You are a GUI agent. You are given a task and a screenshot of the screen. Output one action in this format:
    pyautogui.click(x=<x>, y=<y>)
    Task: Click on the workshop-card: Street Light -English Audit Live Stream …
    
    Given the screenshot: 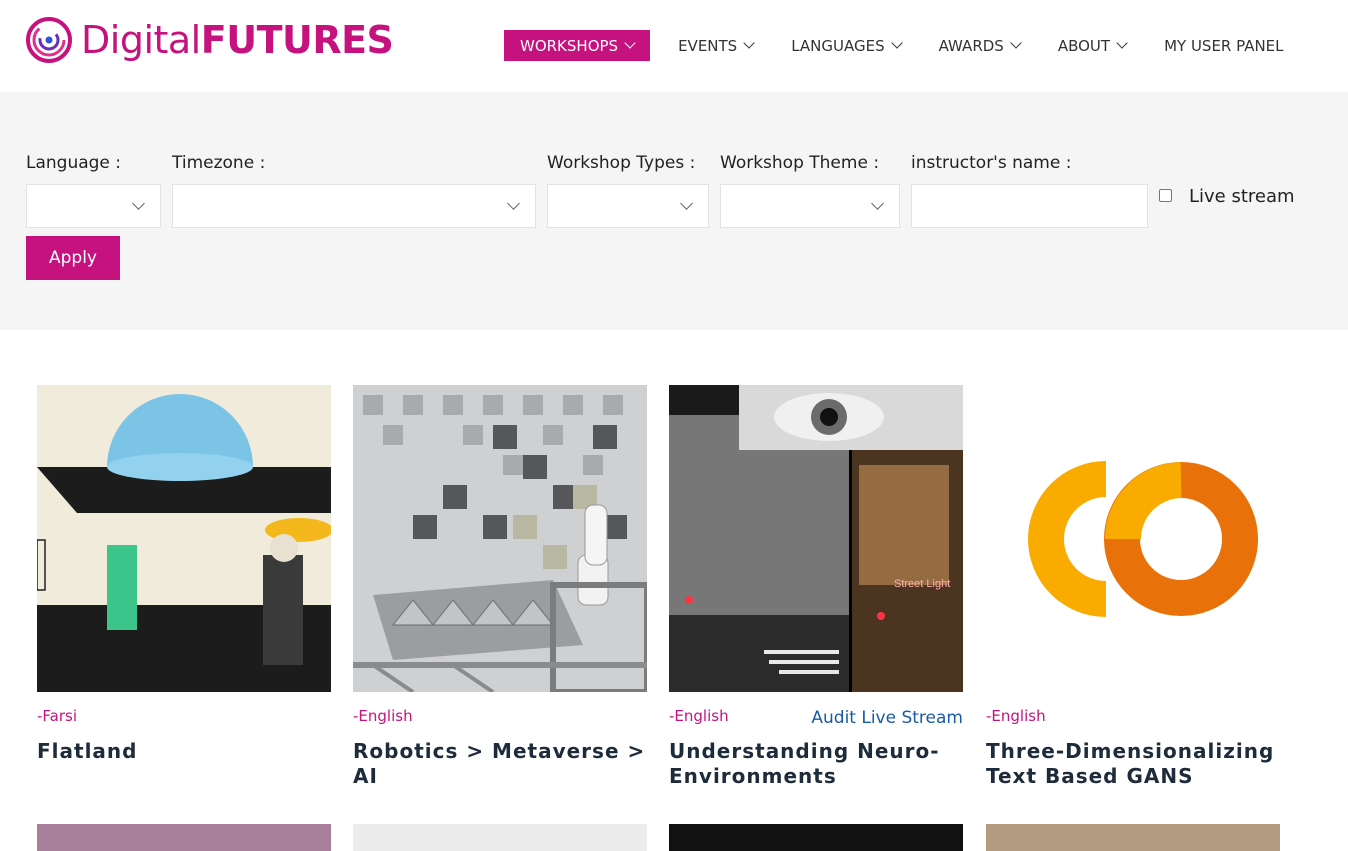 What is the action you would take?
    pyautogui.click(x=816, y=586)
    